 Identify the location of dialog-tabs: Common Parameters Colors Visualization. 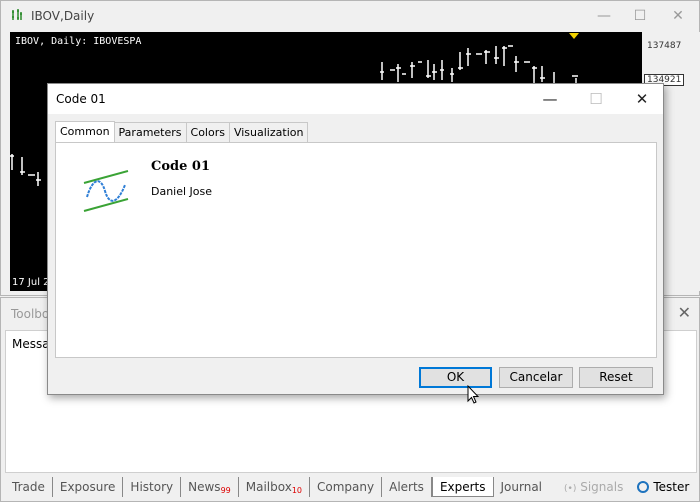
(182, 131).